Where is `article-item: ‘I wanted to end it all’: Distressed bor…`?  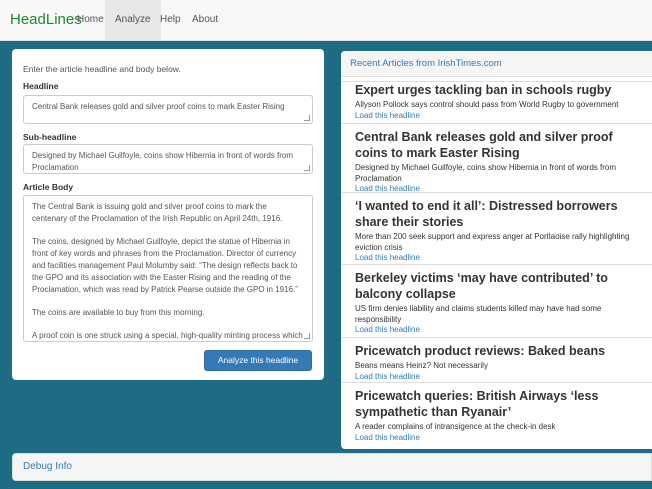 article-item: ‘I wanted to end it all’: Distressed bor… is located at coordinates (496, 228).